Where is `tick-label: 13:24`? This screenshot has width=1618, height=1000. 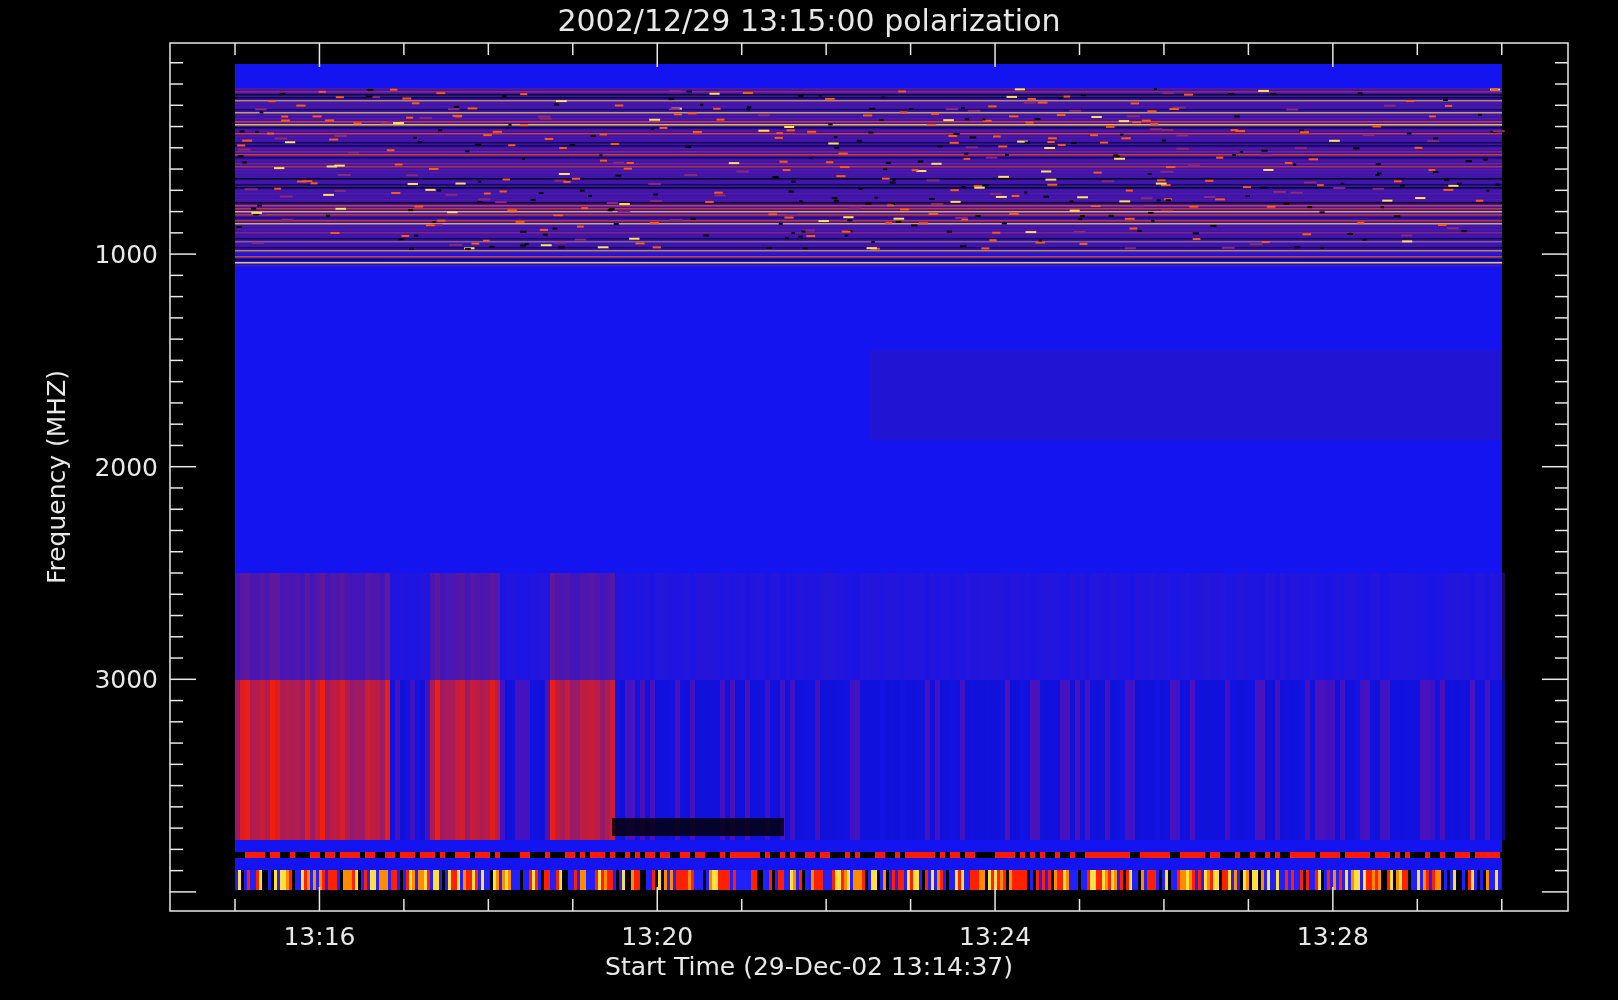
tick-label: 13:24 is located at coordinates (995, 936).